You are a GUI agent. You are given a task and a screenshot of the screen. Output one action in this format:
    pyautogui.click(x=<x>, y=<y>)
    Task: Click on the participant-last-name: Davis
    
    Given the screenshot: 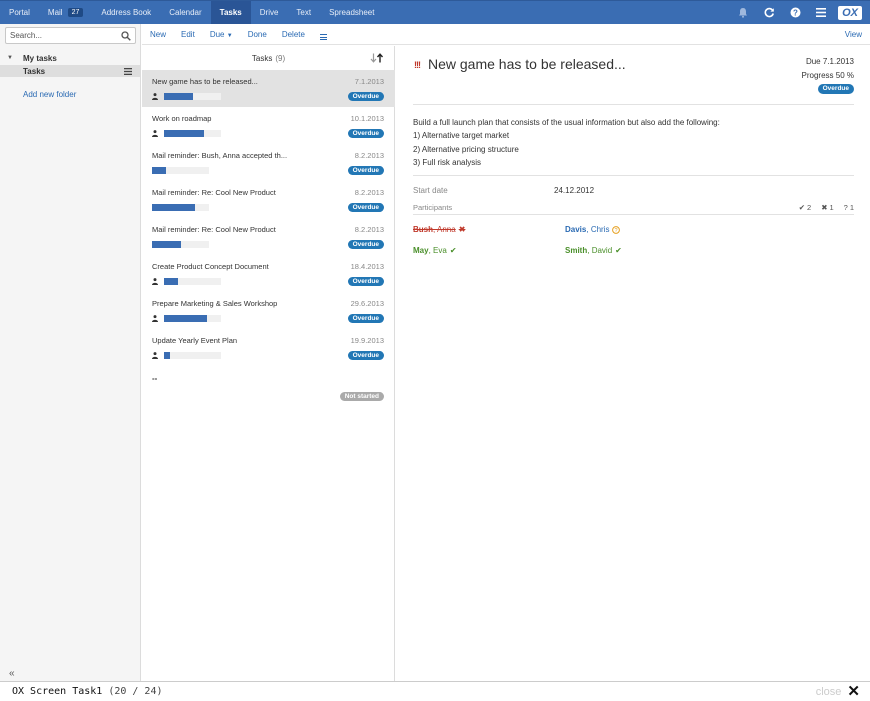 What is the action you would take?
    pyautogui.click(x=576, y=229)
    